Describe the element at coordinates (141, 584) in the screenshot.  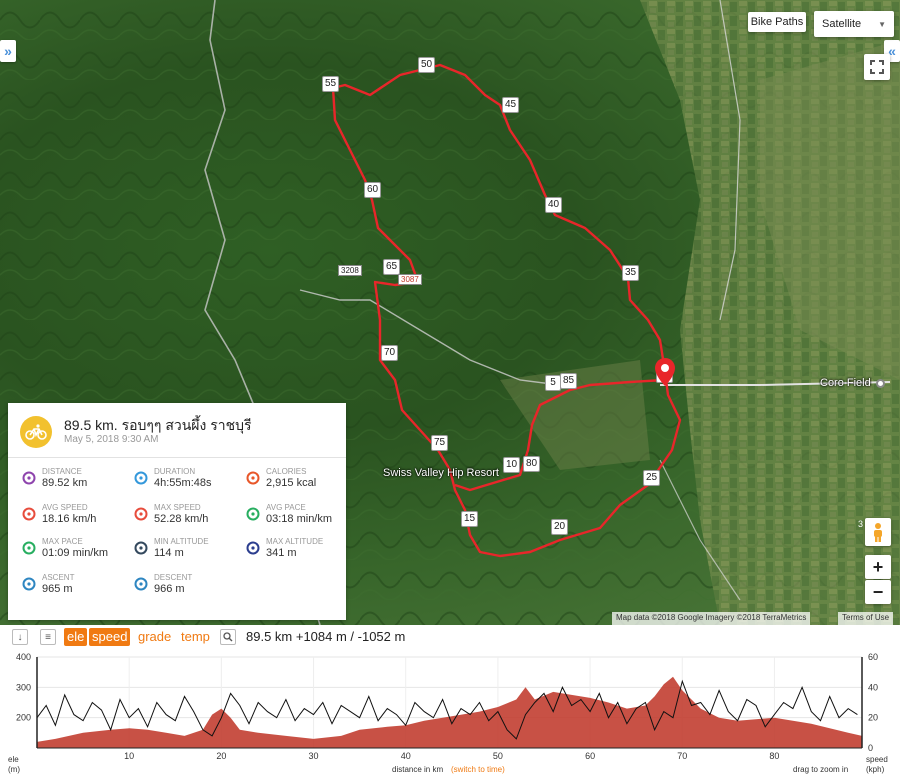
I see `descent-icon` at that location.